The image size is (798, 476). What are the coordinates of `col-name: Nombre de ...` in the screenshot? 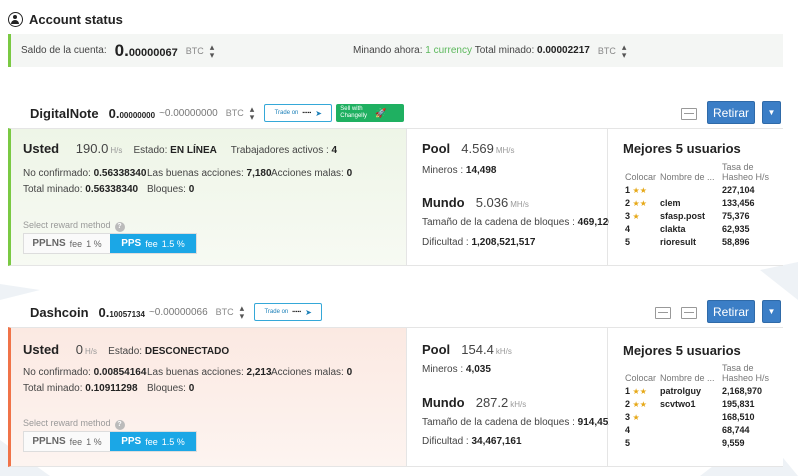 It's located at (687, 177).